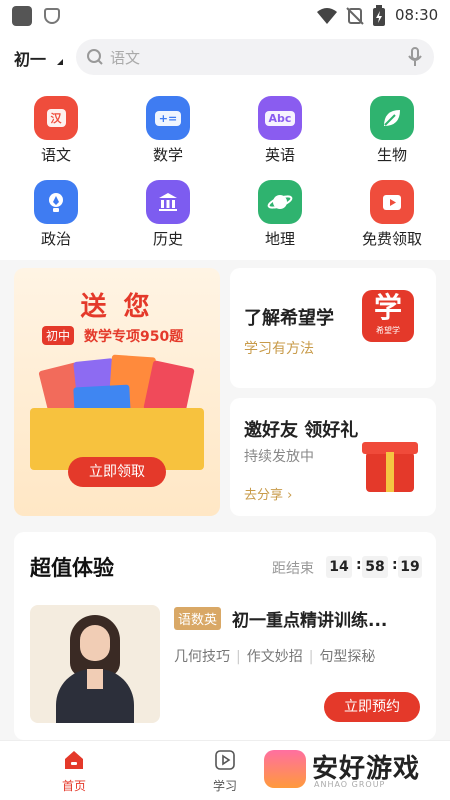 The image size is (450, 800). What do you see at coordinates (224, 786) in the screenshot?
I see `tab-label: 学习` at bounding box center [224, 786].